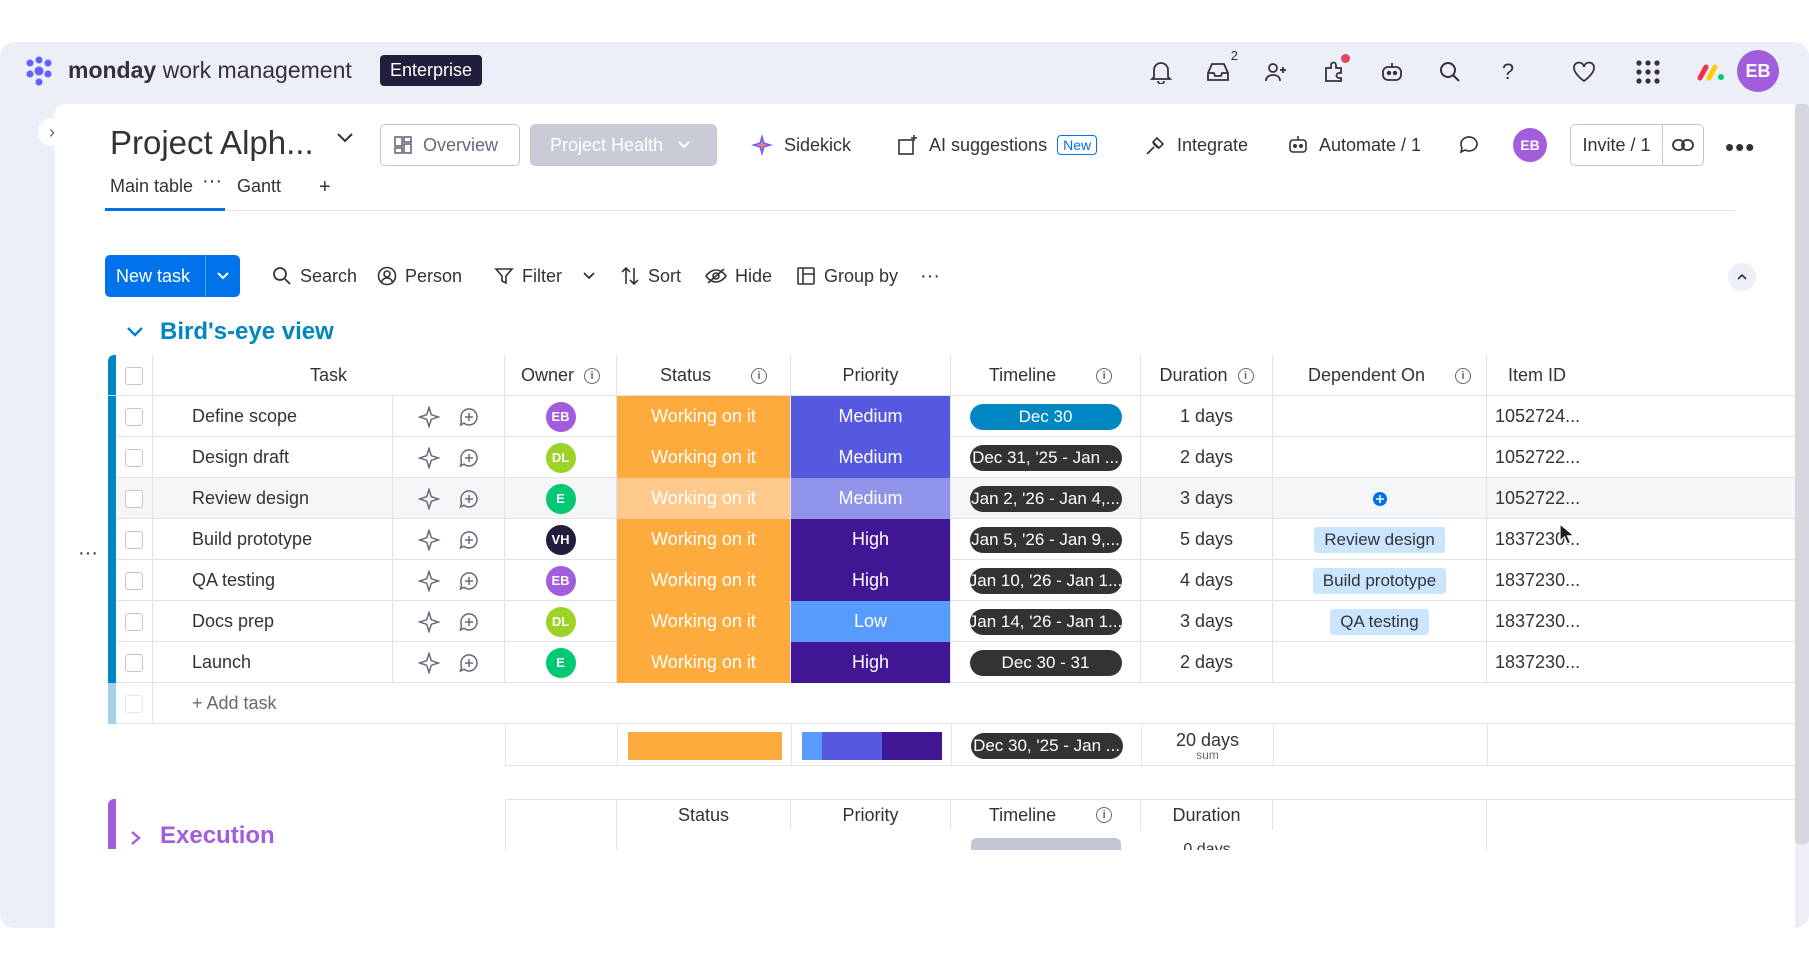 This screenshot has width=1809, height=970. I want to click on dependent-on-cell: Build prototype, so click(1380, 580).